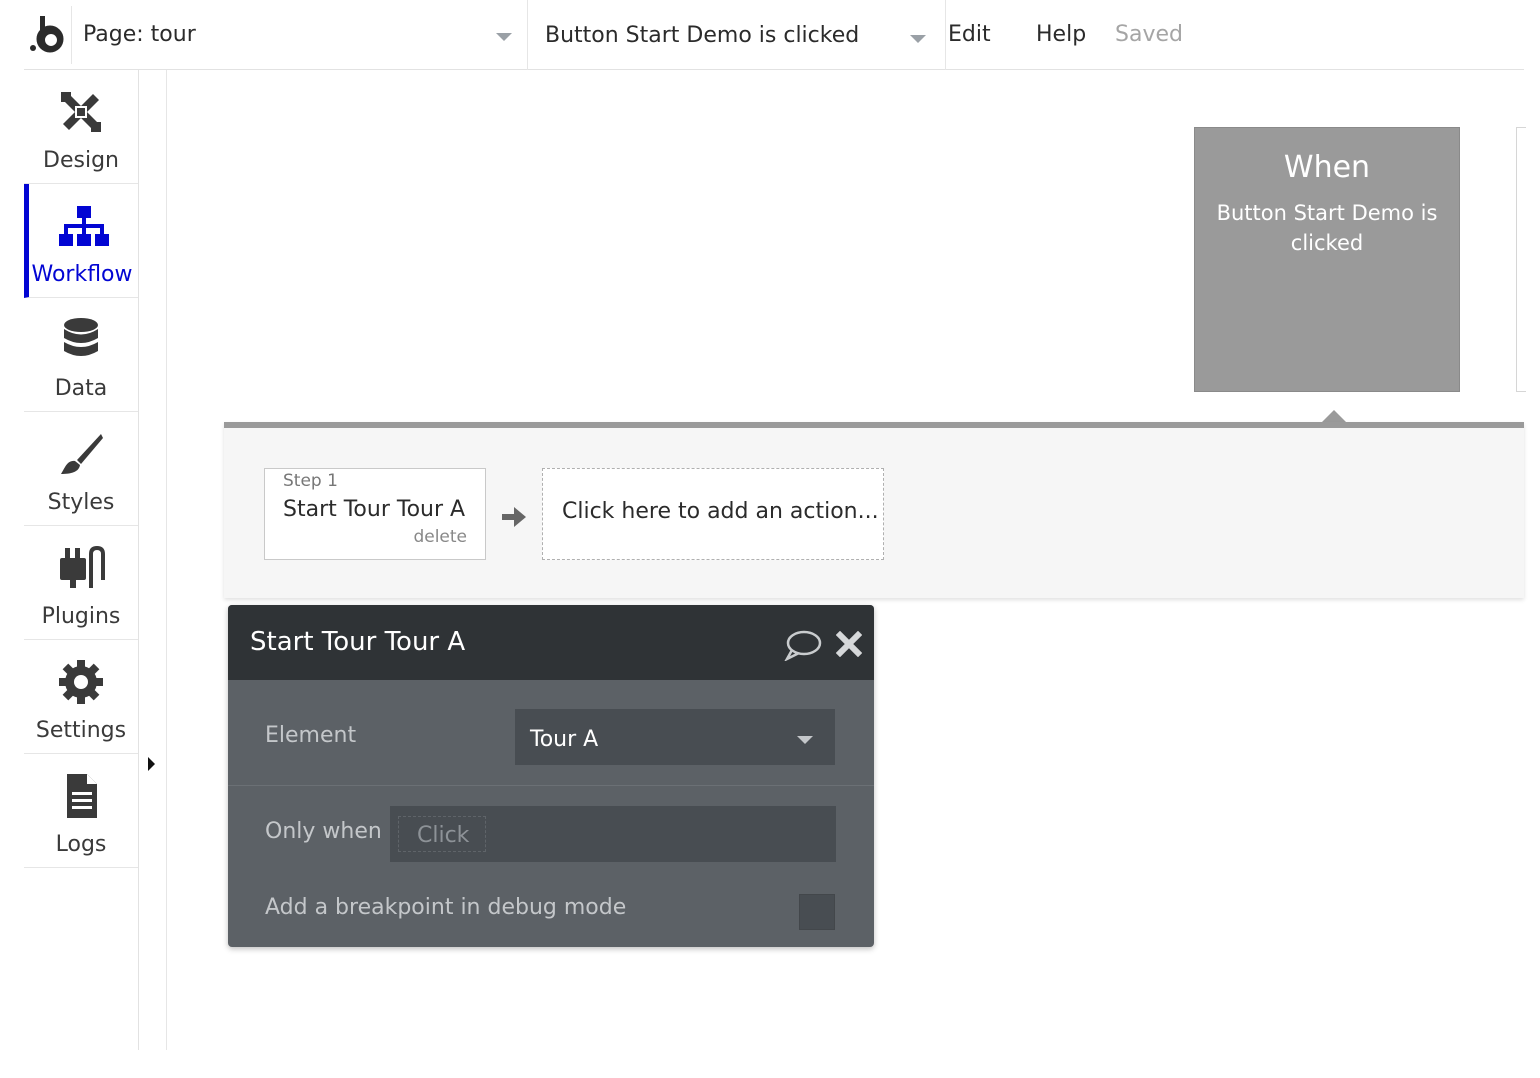 This screenshot has width=1540, height=1078. I want to click on sidebar-item-label: Styles, so click(81, 502).